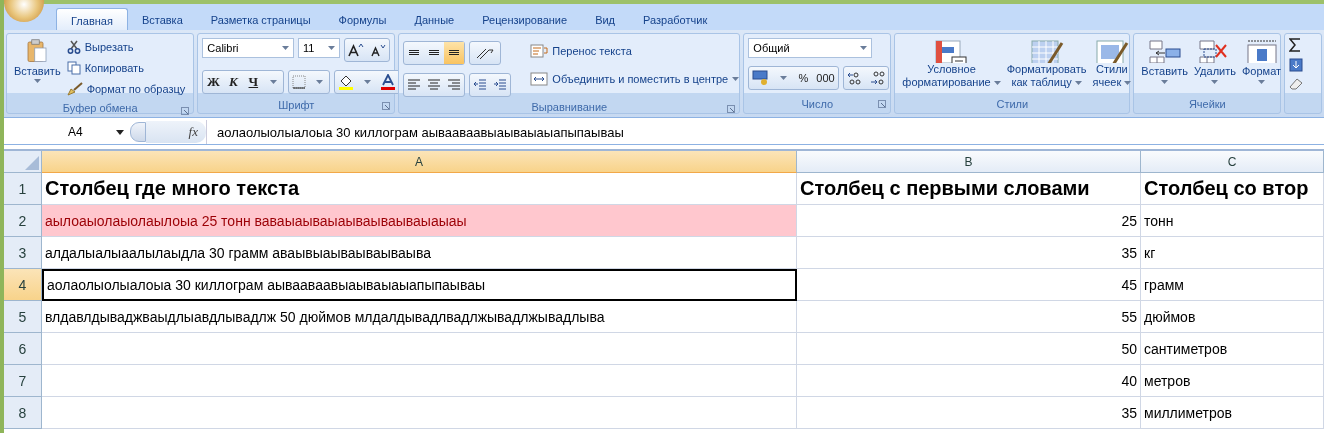 Image resolution: width=1324 pixels, height=433 pixels. What do you see at coordinates (23, 413) in the screenshot?
I see `row-header: 8` at bounding box center [23, 413].